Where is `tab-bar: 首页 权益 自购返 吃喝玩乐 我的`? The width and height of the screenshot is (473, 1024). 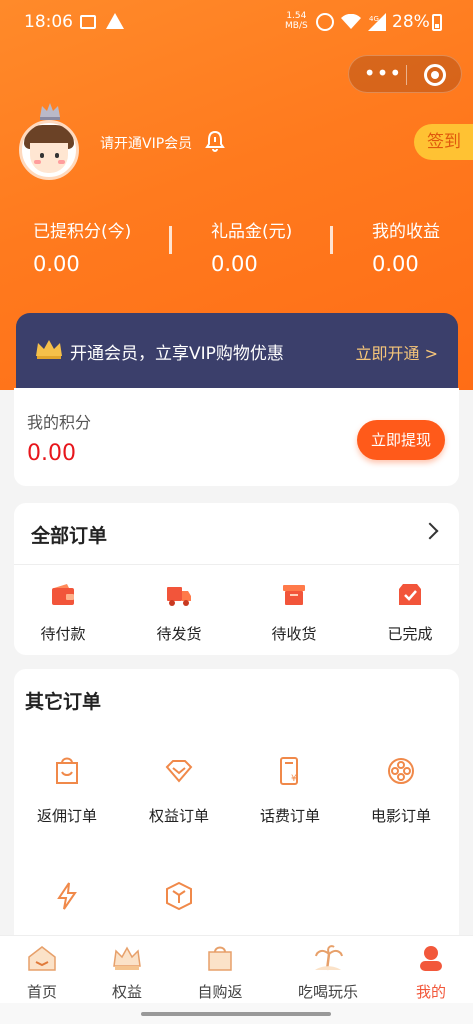
tab-bar: 首页 权益 自购返 吃喝玩乐 我的 is located at coordinates (236, 969).